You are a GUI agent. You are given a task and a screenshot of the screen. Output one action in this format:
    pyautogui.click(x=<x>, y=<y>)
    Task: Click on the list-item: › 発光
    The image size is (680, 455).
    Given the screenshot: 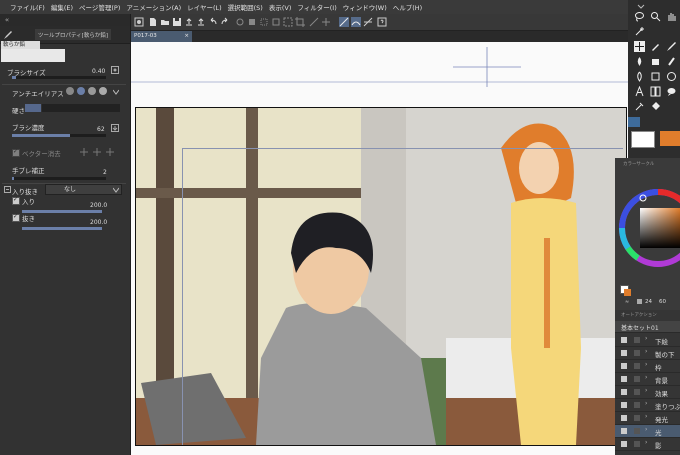 What is the action you would take?
    pyautogui.click(x=647, y=418)
    